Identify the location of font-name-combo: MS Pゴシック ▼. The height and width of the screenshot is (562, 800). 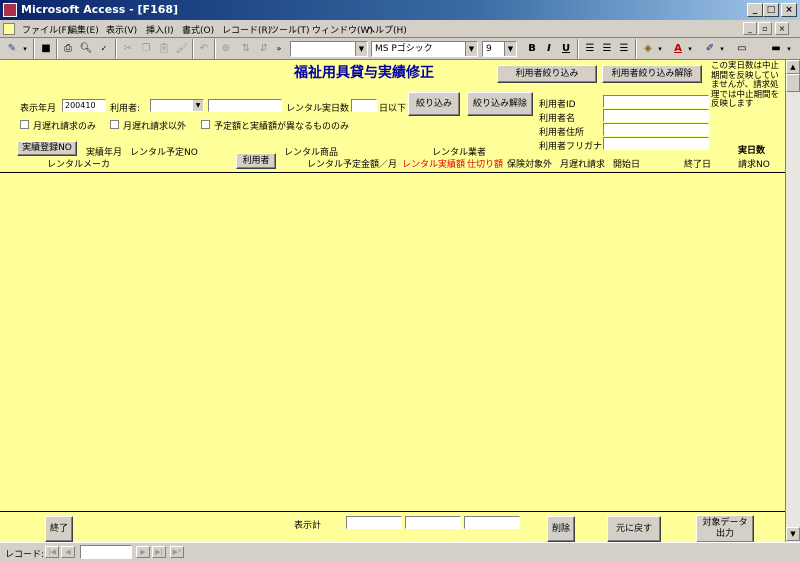
(424, 49).